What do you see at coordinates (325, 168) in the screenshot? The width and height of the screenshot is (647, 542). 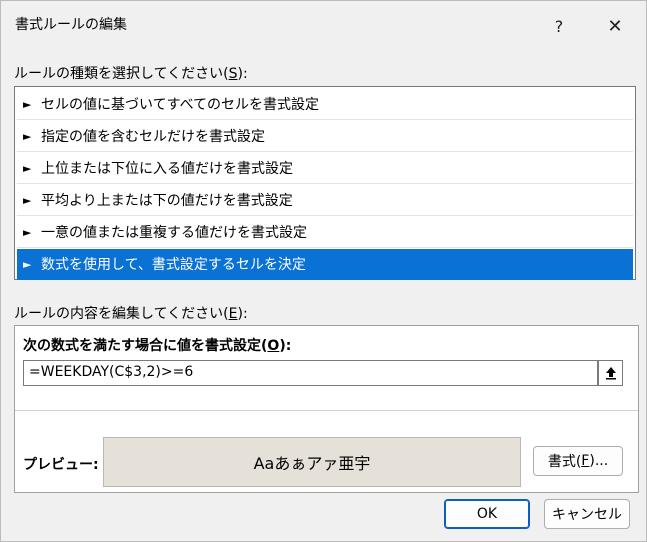 I see `rule-type-item-top-bottom: ► 上位または下位に入る値だけを書式設定` at bounding box center [325, 168].